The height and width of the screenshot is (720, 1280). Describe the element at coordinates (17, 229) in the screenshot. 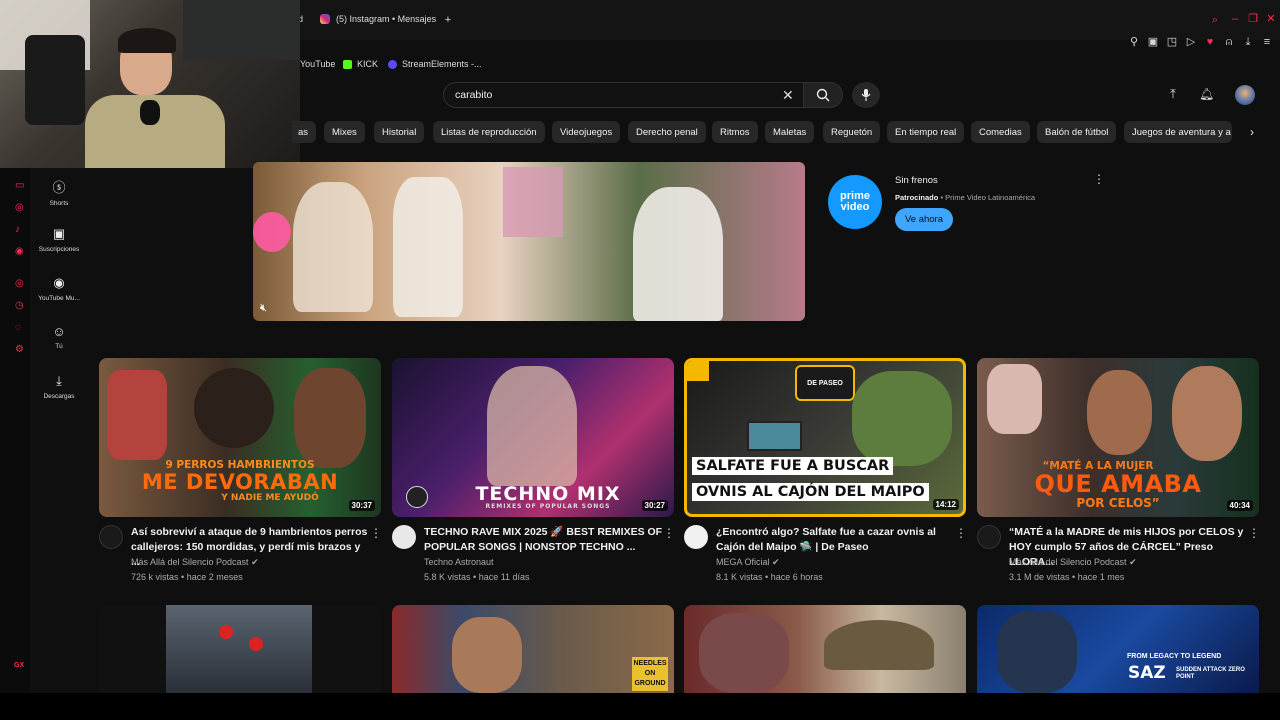

I see `tiktok-icon: ♪` at that location.